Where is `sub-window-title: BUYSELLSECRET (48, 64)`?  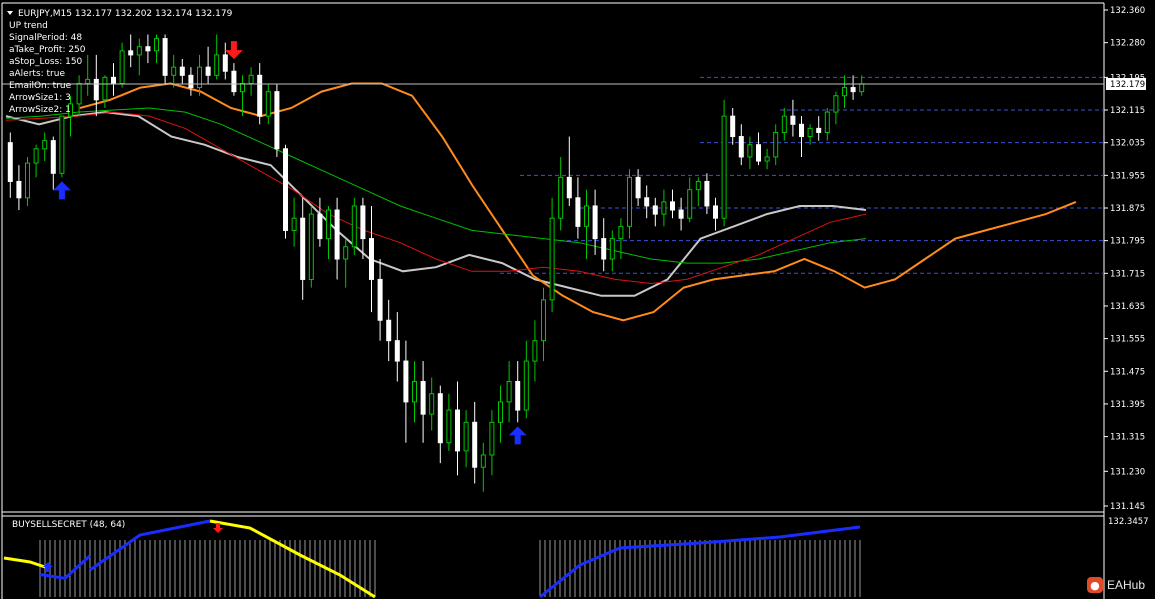 sub-window-title: BUYSELLSECRET (48, 64) is located at coordinates (68, 525).